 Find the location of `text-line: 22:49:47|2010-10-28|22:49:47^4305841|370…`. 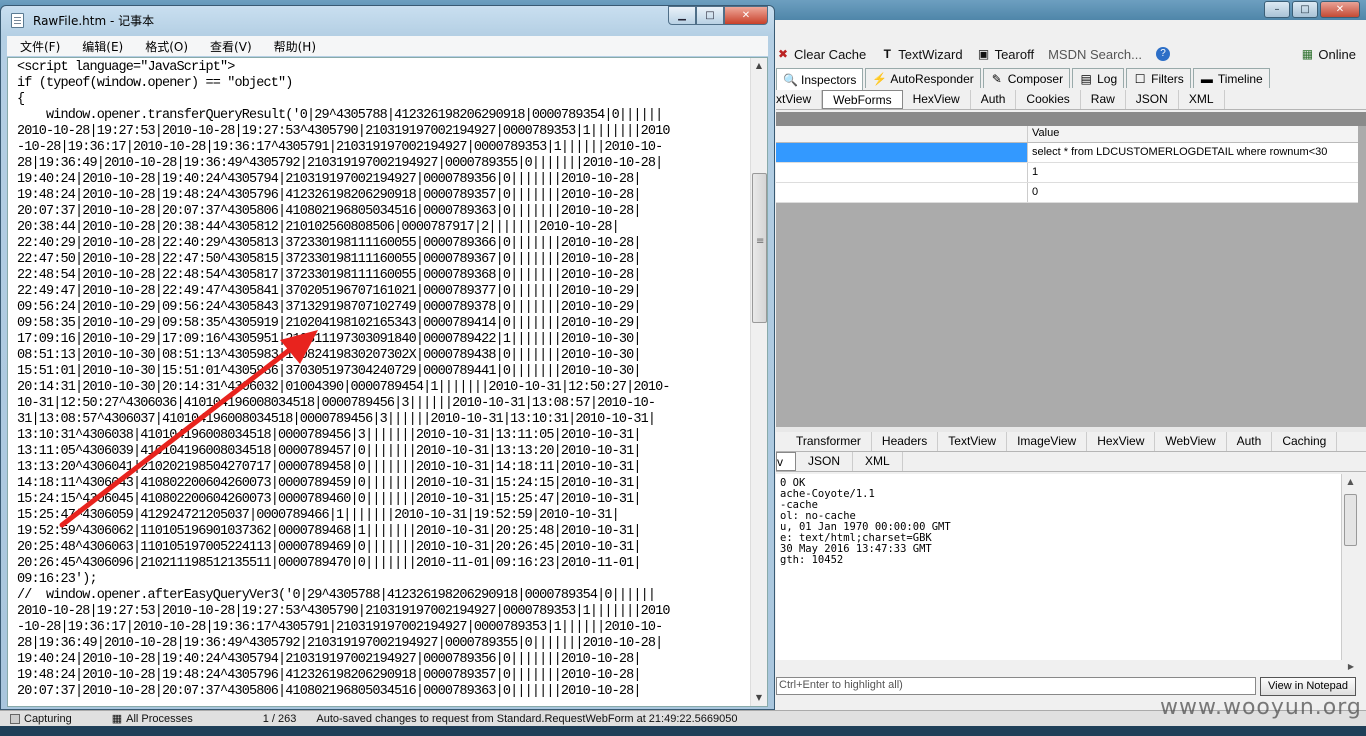

text-line: 22:49:47|2010-10-28|22:49:47^4305841|370… is located at coordinates (382, 292).